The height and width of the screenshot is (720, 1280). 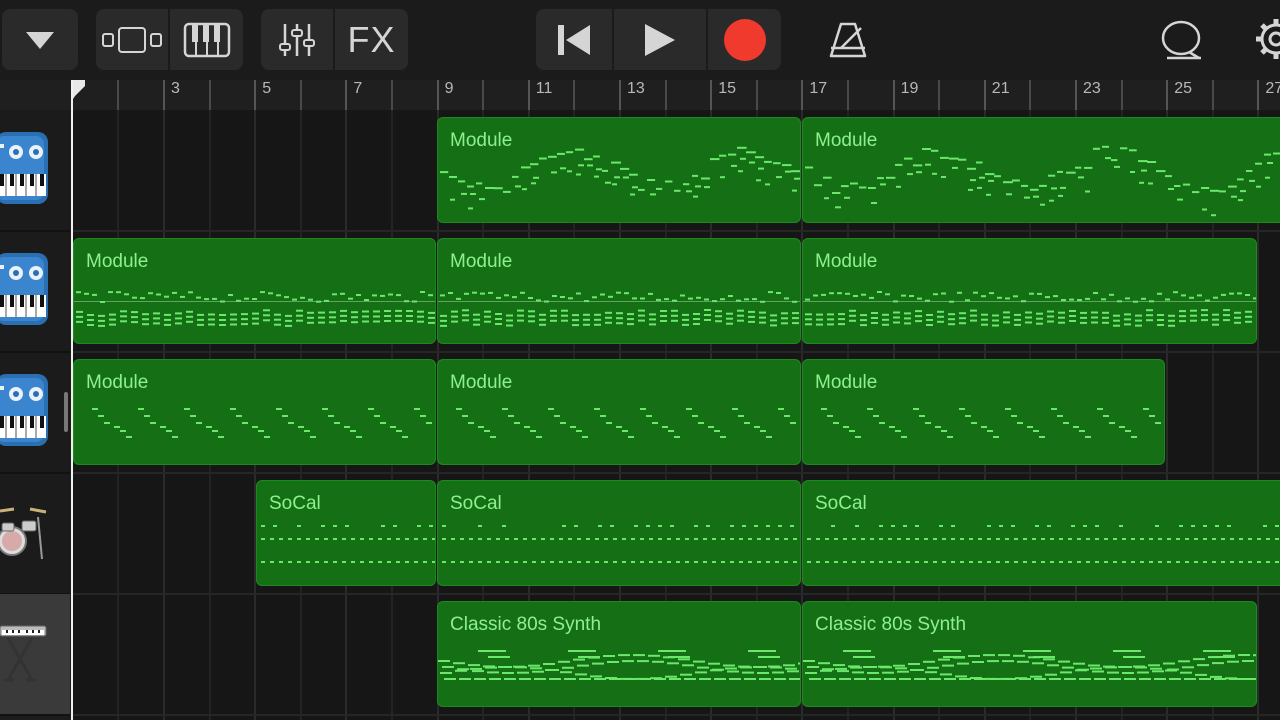 What do you see at coordinates (574, 39) in the screenshot?
I see `go-to-start-button` at bounding box center [574, 39].